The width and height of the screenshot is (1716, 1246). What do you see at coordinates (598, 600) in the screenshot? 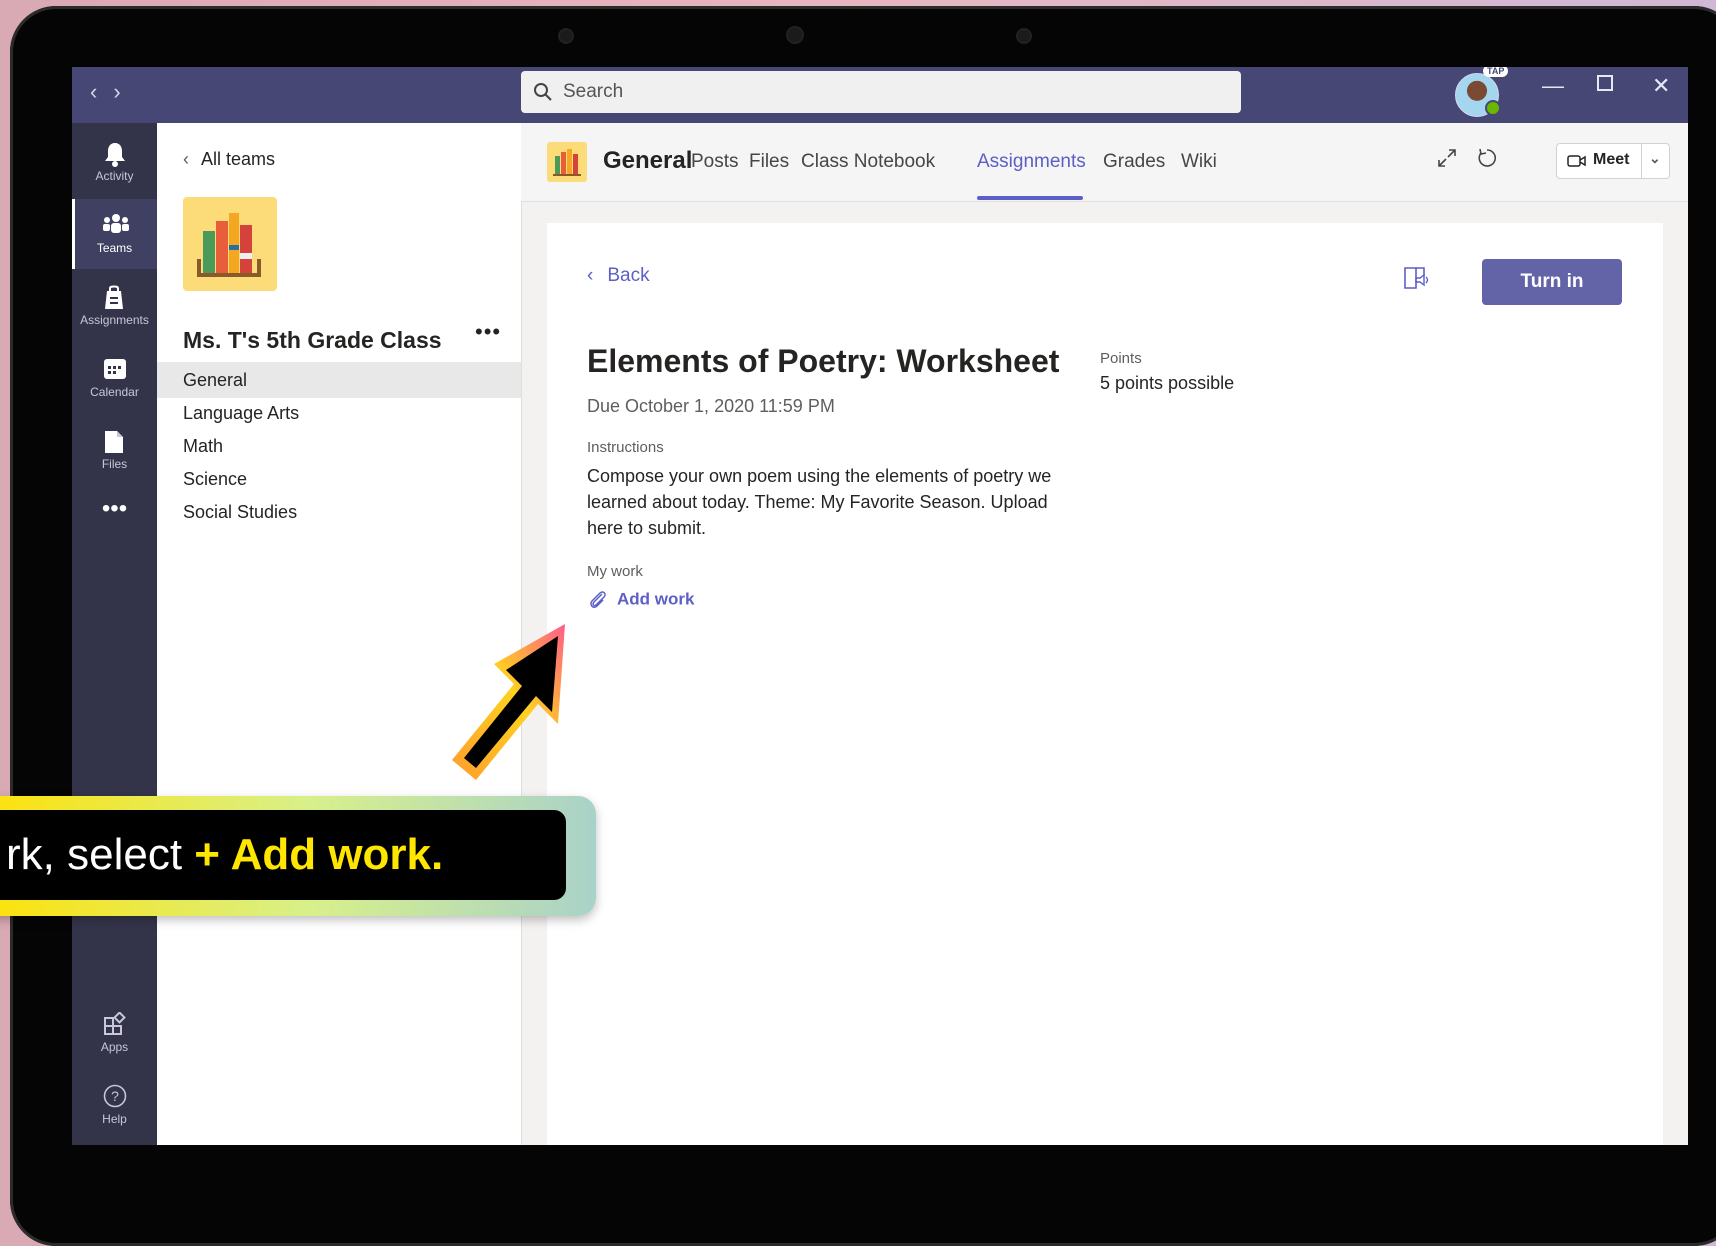
I see `paperclip-icon` at bounding box center [598, 600].